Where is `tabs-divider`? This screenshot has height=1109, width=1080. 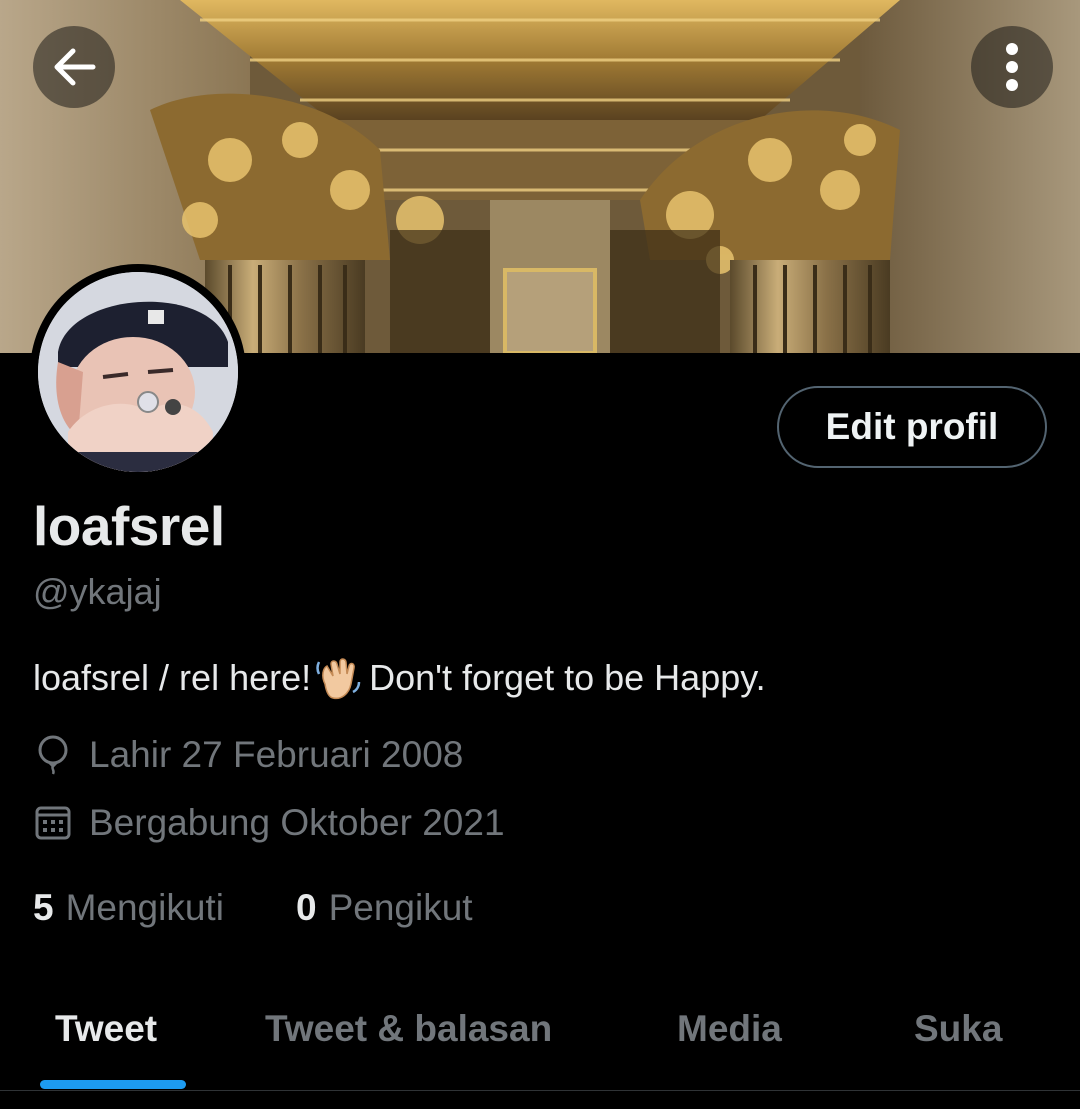
tabs-divider is located at coordinates (540, 1090).